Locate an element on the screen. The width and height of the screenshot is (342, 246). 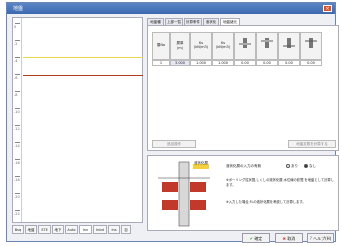
radio-yes is located at coordinates (288, 166).